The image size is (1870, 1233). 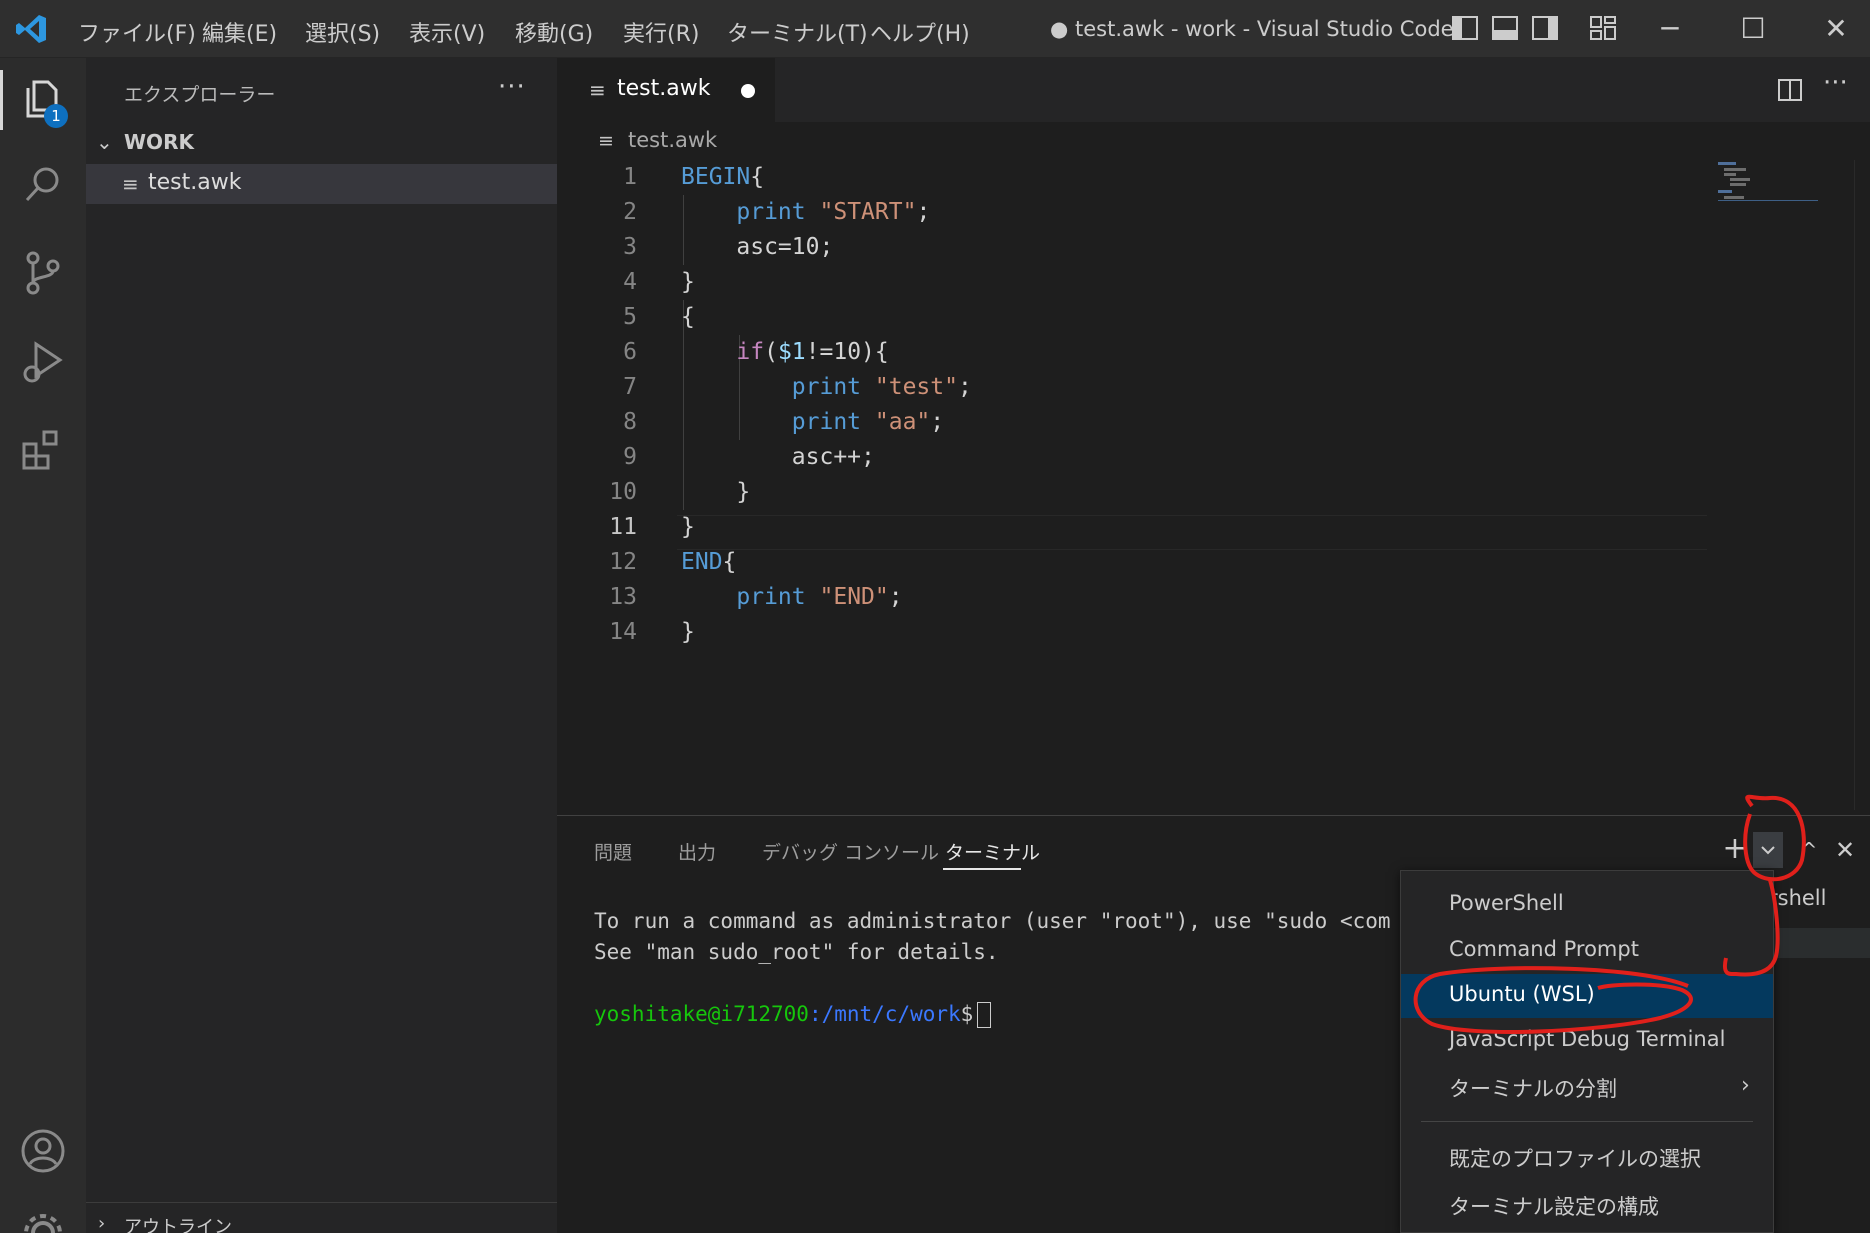 I want to click on tab-problems: 問題, so click(x=613, y=851).